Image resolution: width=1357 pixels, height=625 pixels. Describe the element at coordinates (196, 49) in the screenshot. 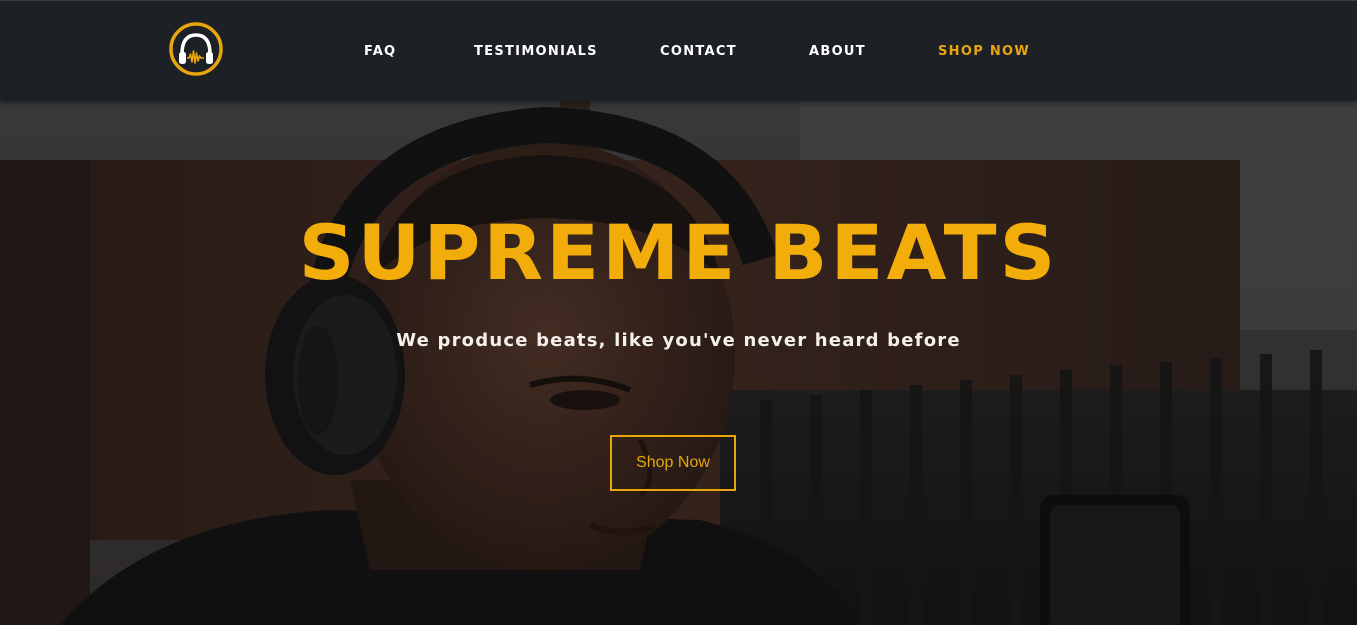

I see `headphones-logo-icon` at that location.